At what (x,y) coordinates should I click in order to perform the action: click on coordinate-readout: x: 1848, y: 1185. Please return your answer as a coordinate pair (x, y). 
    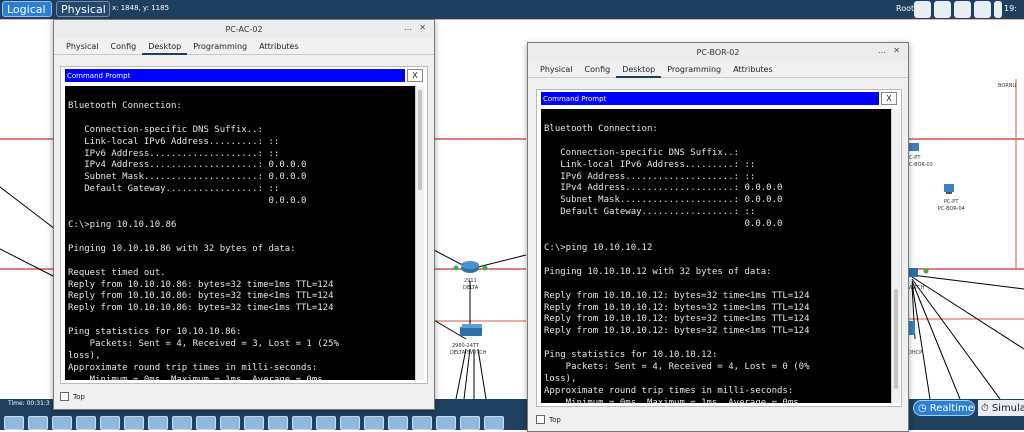
    Looking at the image, I should click on (141, 8).